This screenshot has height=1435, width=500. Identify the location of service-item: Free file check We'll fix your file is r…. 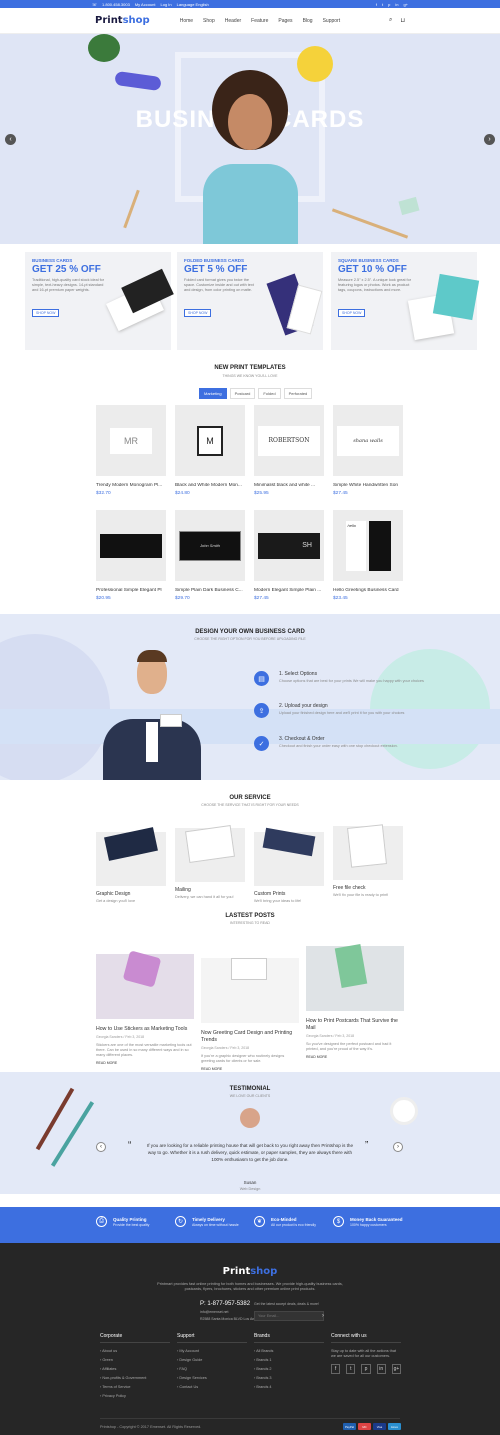
(368, 857).